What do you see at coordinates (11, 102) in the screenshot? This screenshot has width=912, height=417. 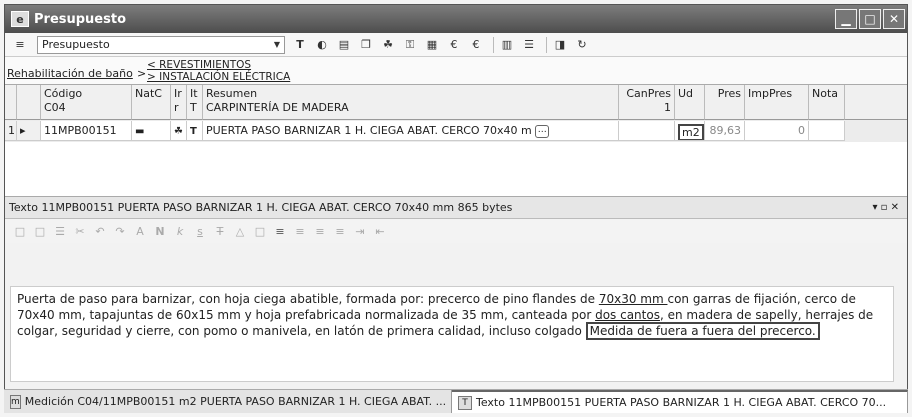 I see `row-header-corner` at bounding box center [11, 102].